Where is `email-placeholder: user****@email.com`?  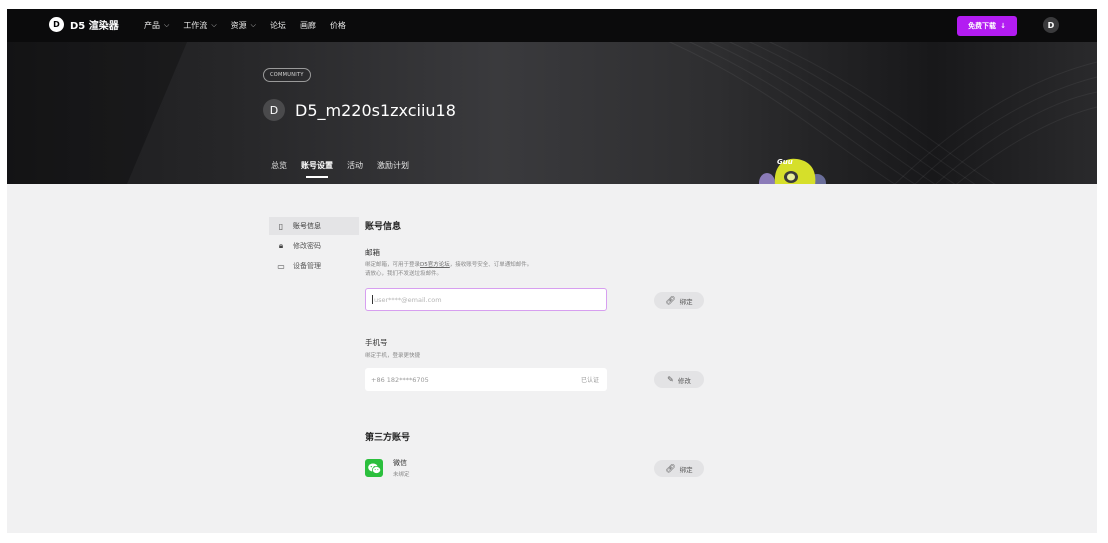 email-placeholder: user****@email.com is located at coordinates (408, 299).